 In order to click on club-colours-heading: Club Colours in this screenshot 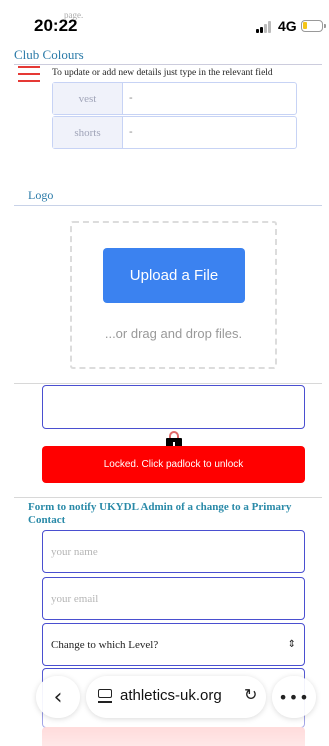, I will do `click(49, 54)`.